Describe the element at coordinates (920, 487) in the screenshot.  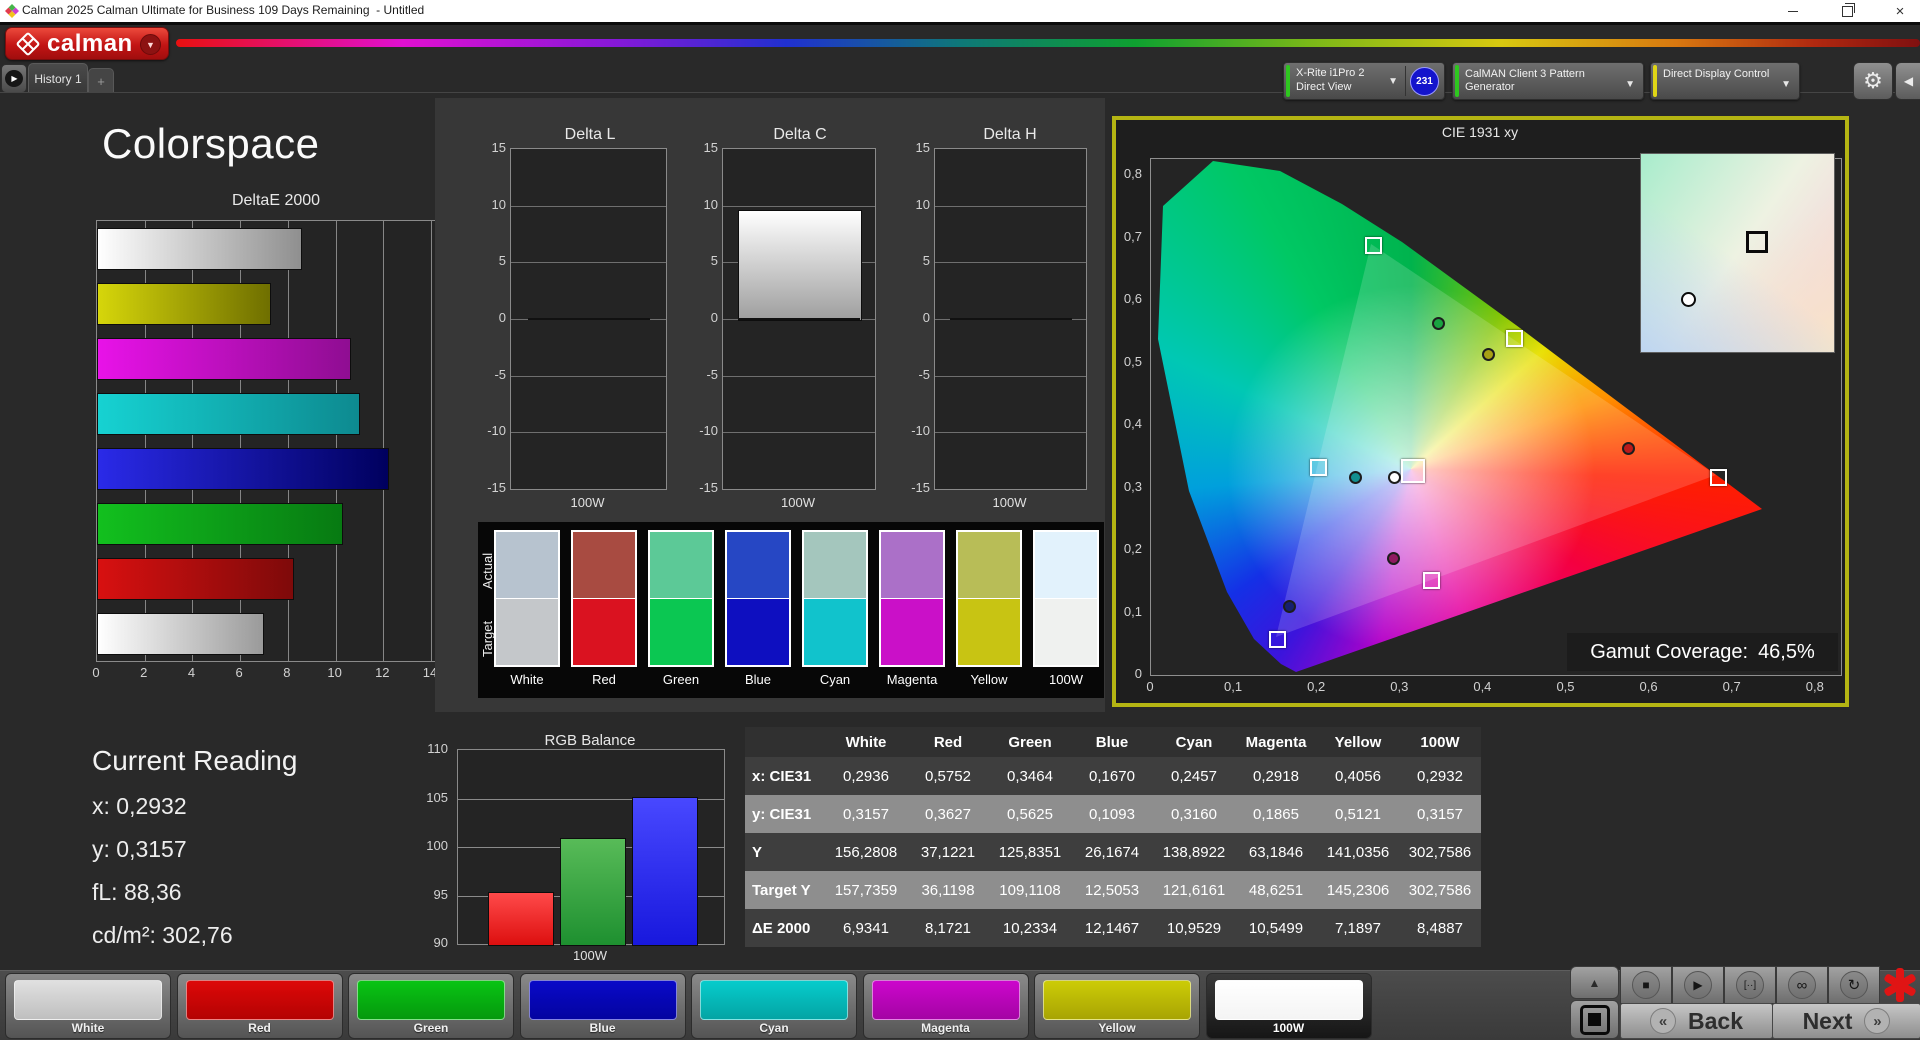
I see `delta-tick-label: -15` at that location.